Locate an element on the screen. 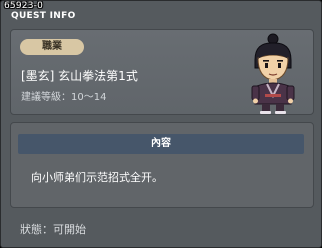 The height and width of the screenshot is (248, 322). quest-description: 向小师弟们示范招式全开。 is located at coordinates (97, 177).